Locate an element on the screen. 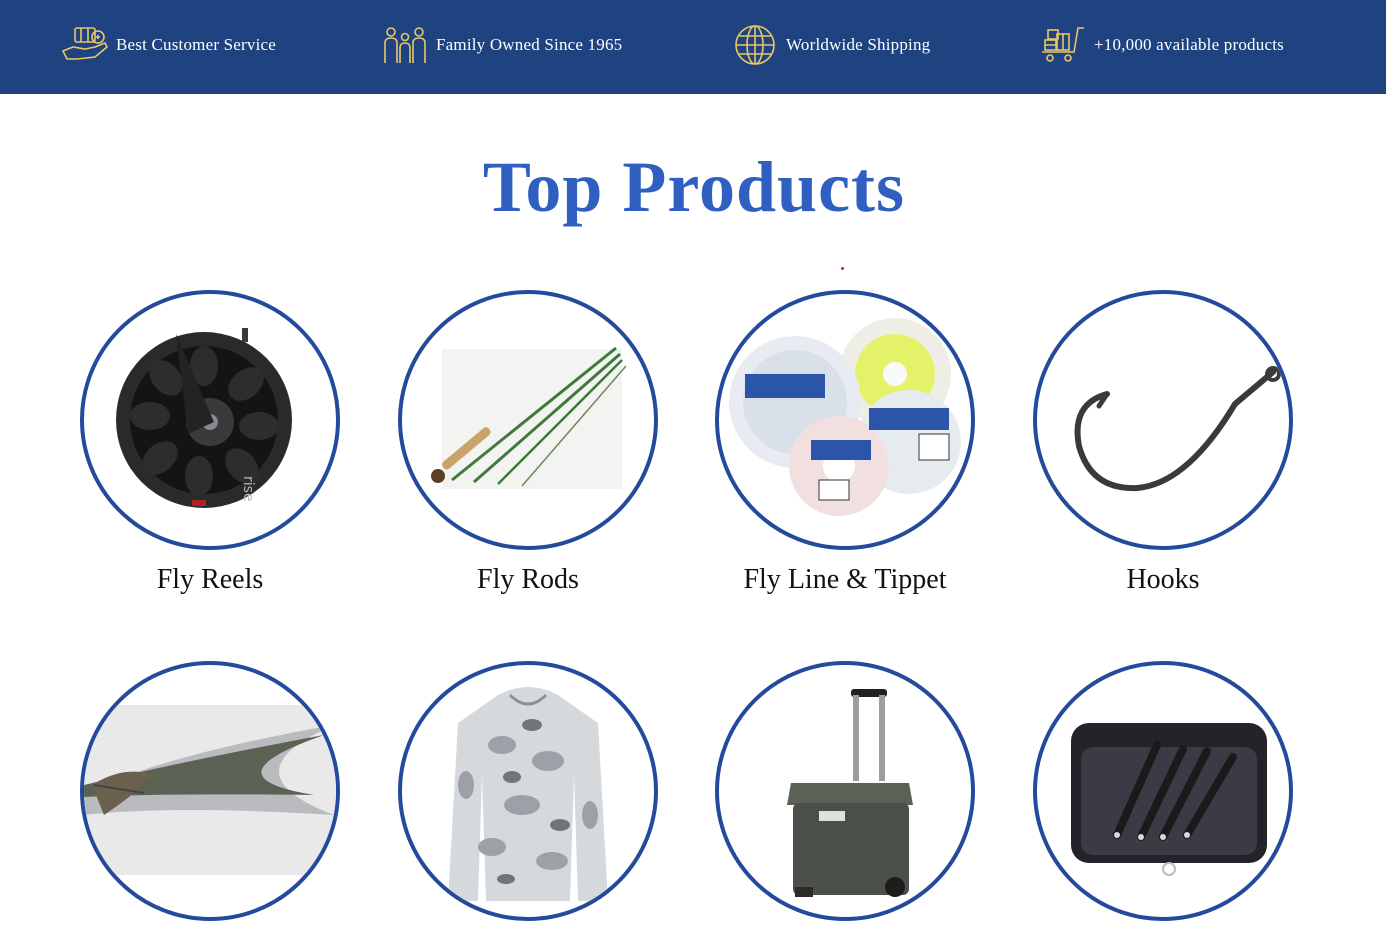  fly-rod-image is located at coordinates (528, 420).